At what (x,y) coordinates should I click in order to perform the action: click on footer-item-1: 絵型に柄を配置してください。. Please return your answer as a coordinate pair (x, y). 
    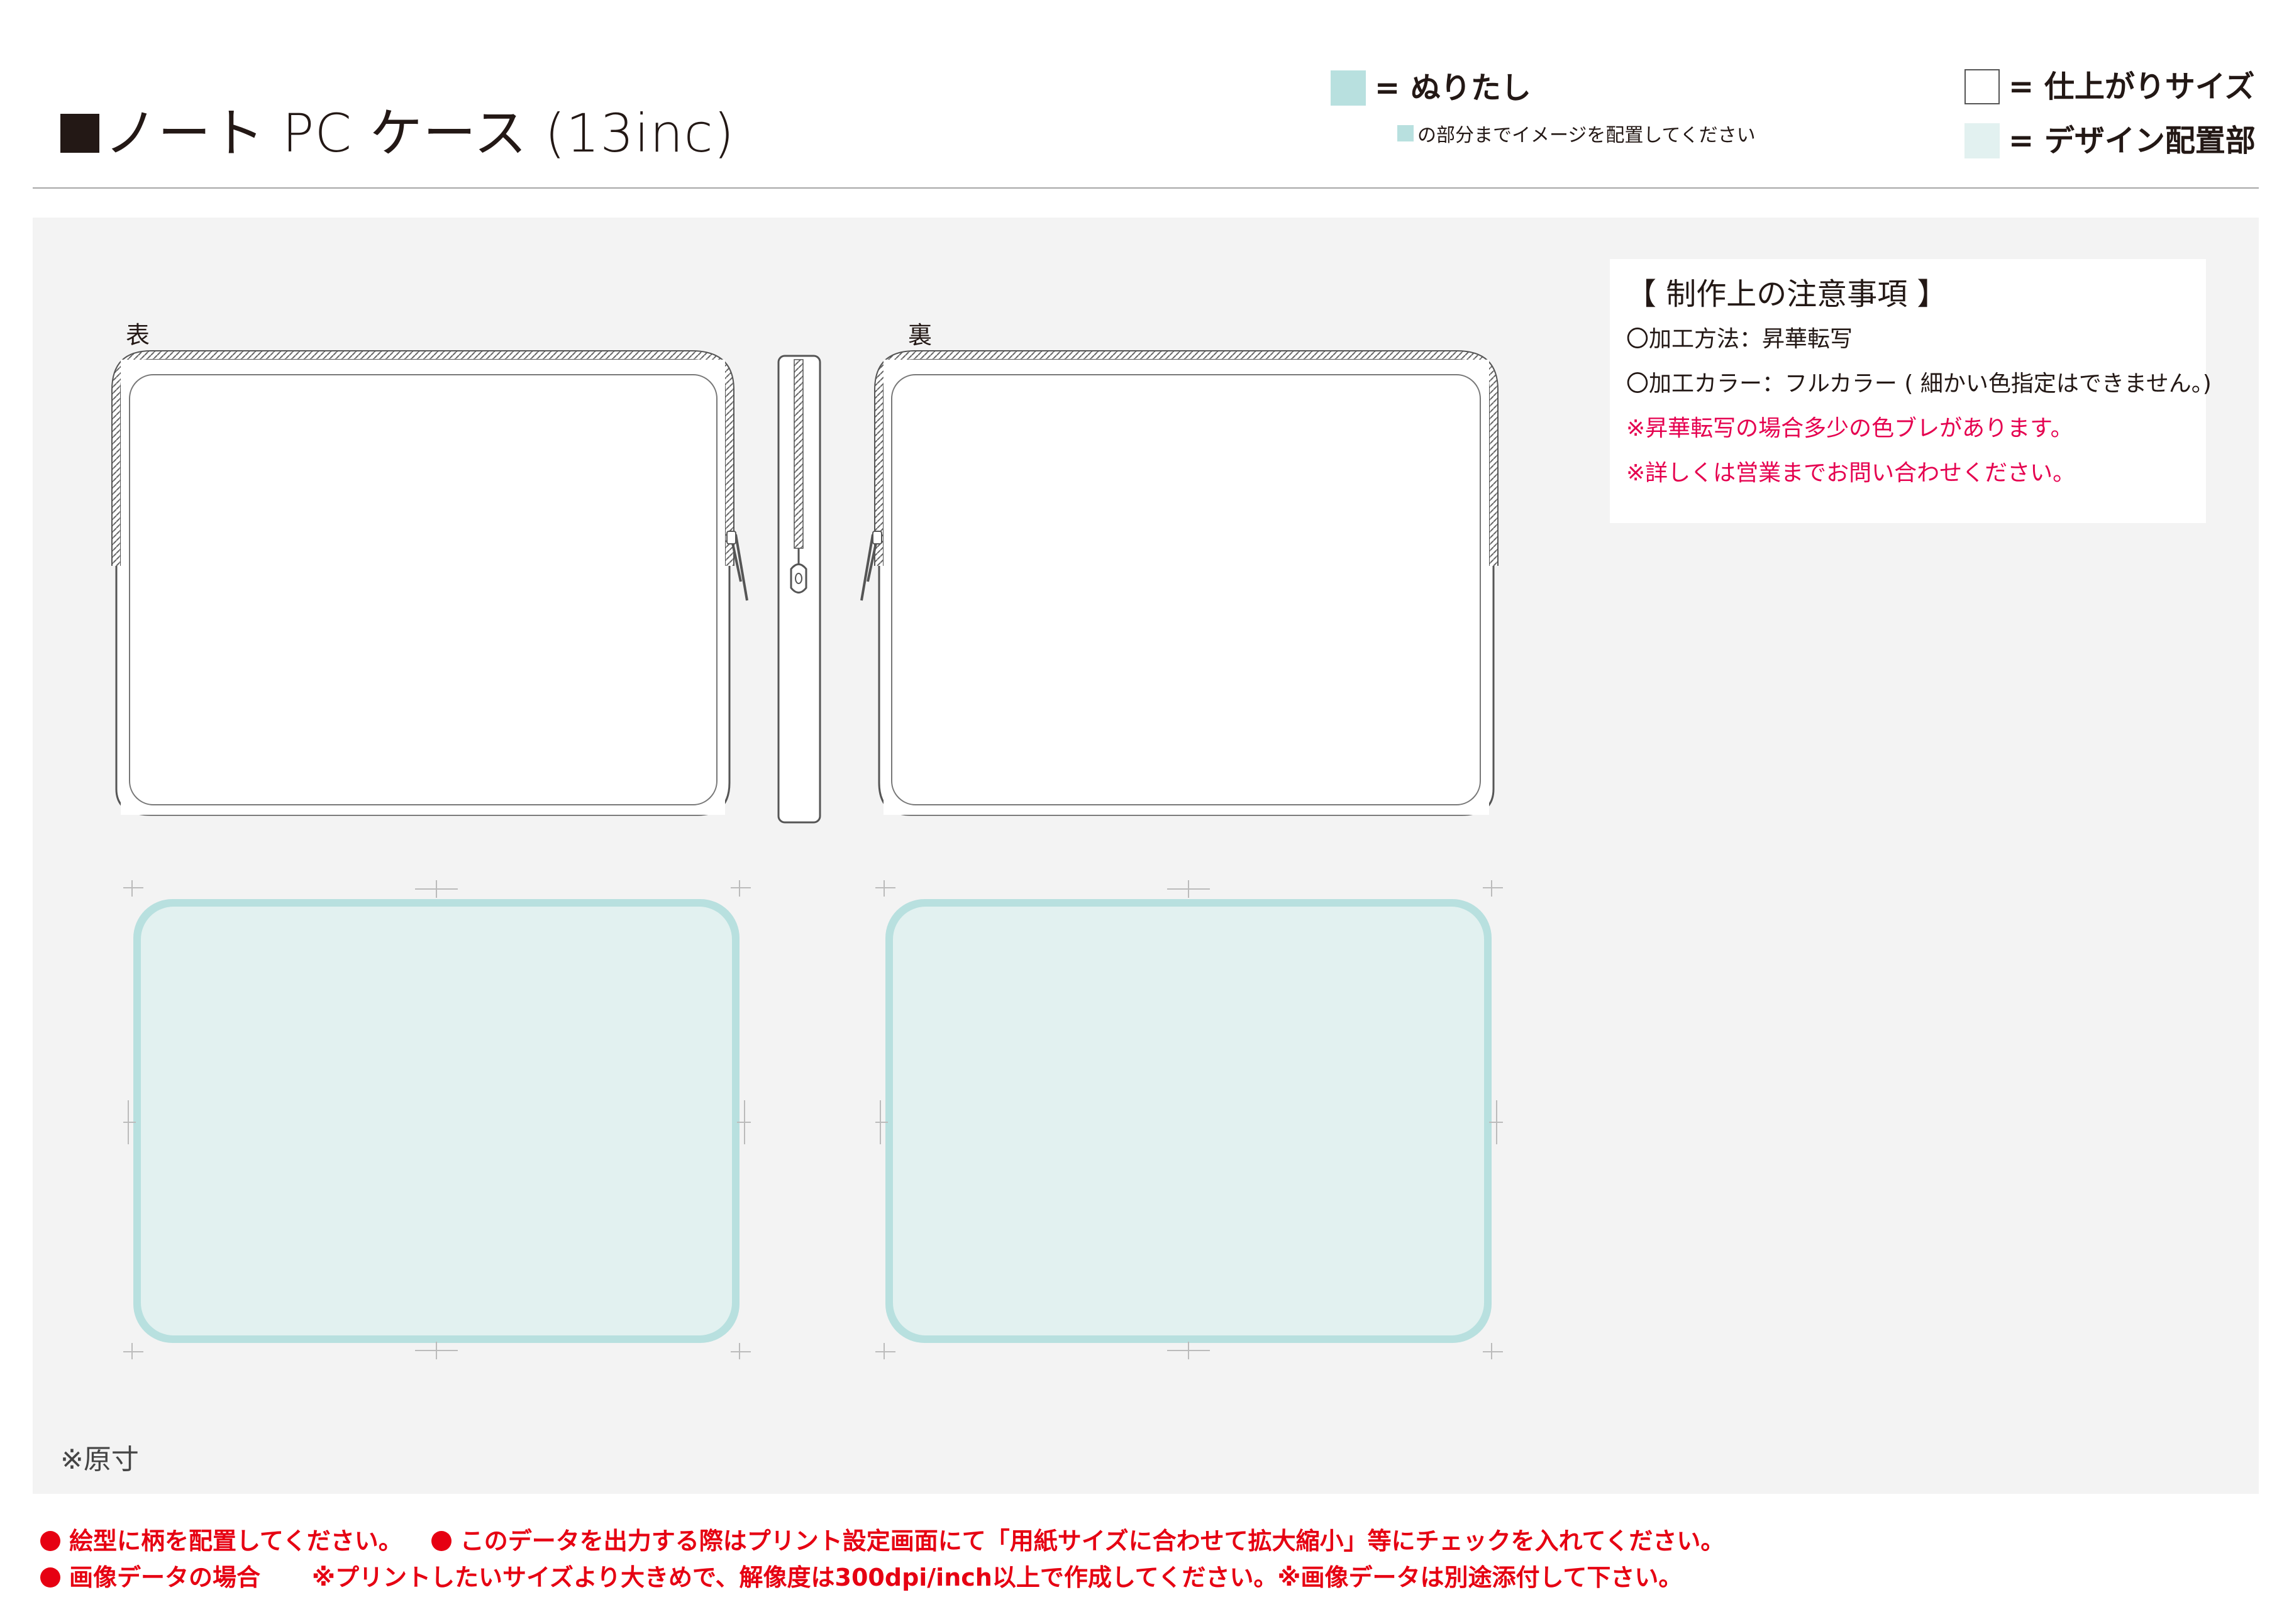
    Looking at the image, I should click on (235, 1541).